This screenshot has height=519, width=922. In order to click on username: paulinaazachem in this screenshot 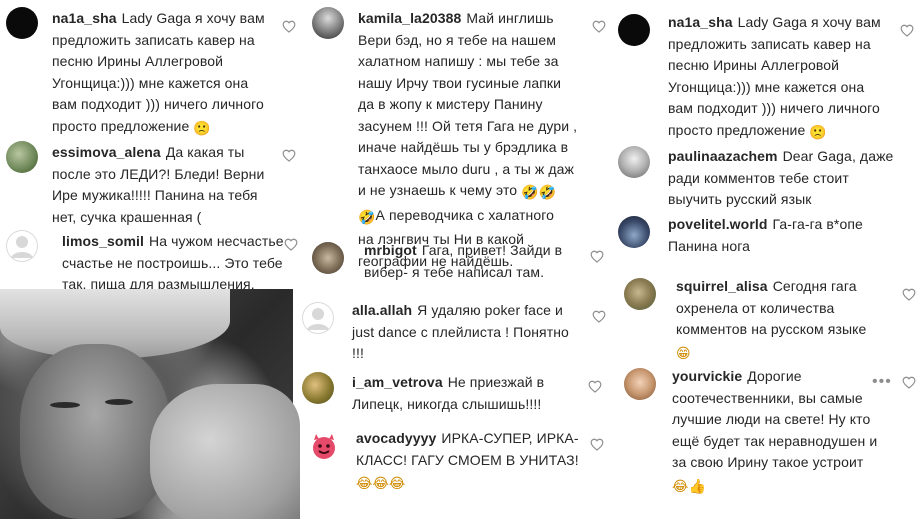, I will do `click(723, 156)`.